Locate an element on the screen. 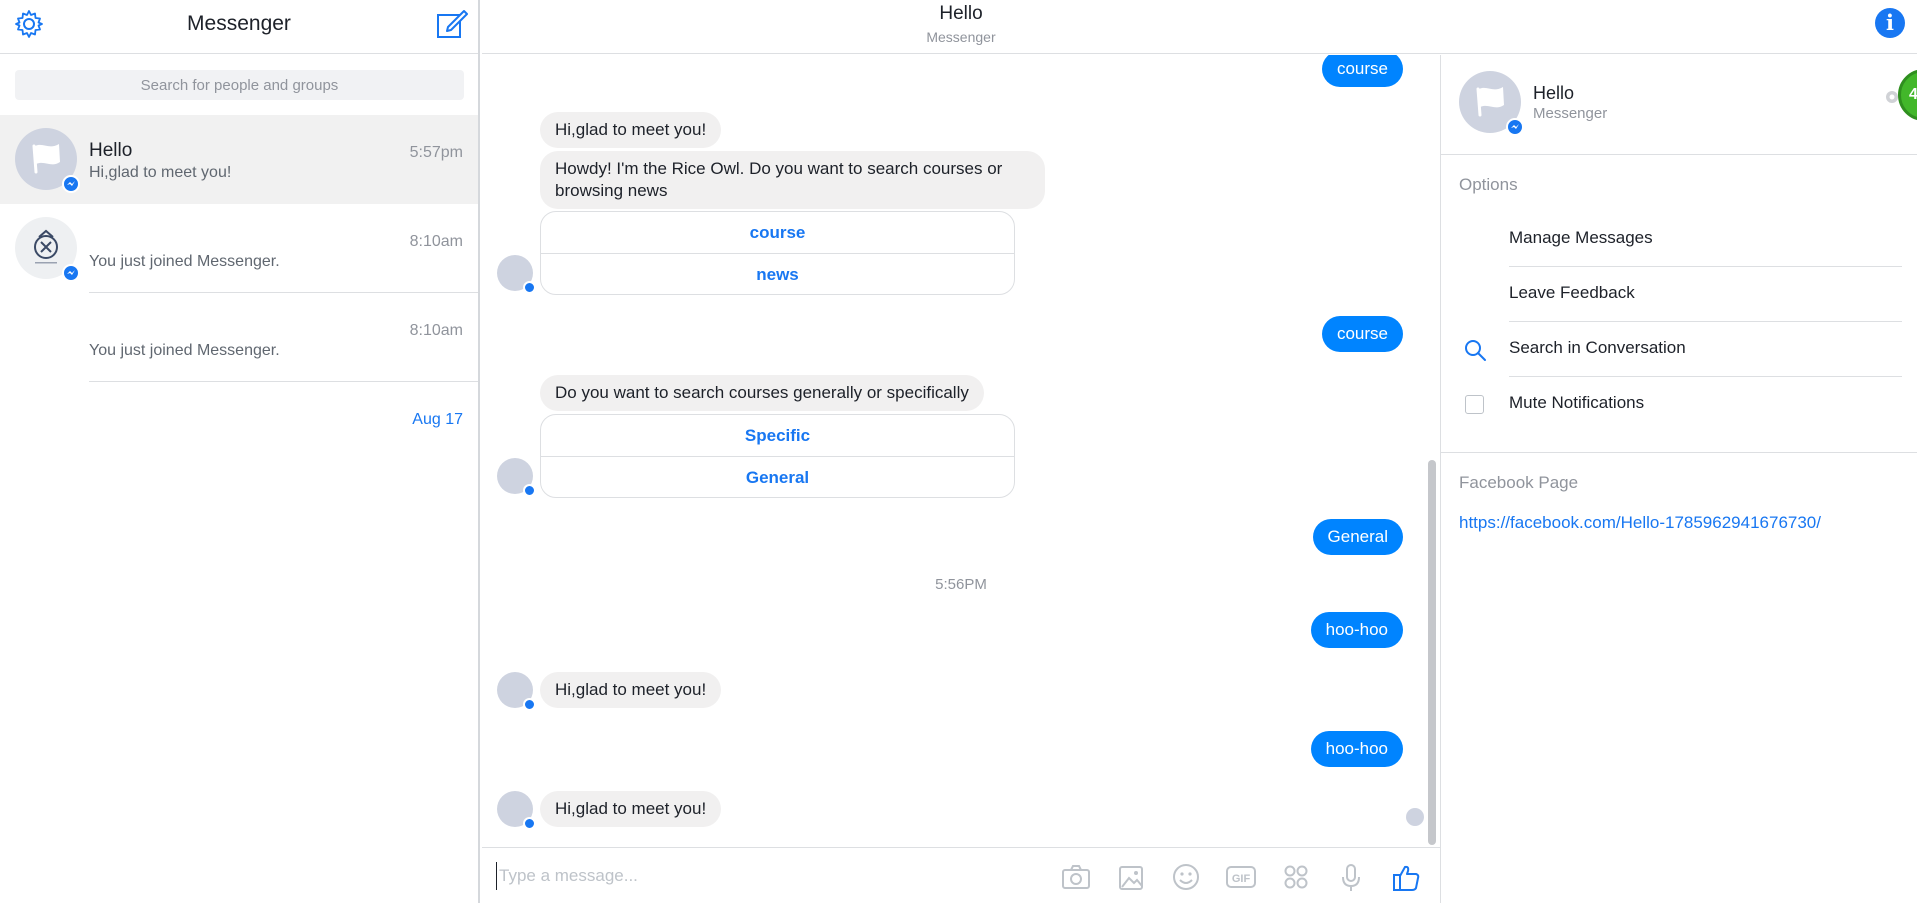 This screenshot has width=1917, height=903. conversation-name: Hello is located at coordinates (111, 150).